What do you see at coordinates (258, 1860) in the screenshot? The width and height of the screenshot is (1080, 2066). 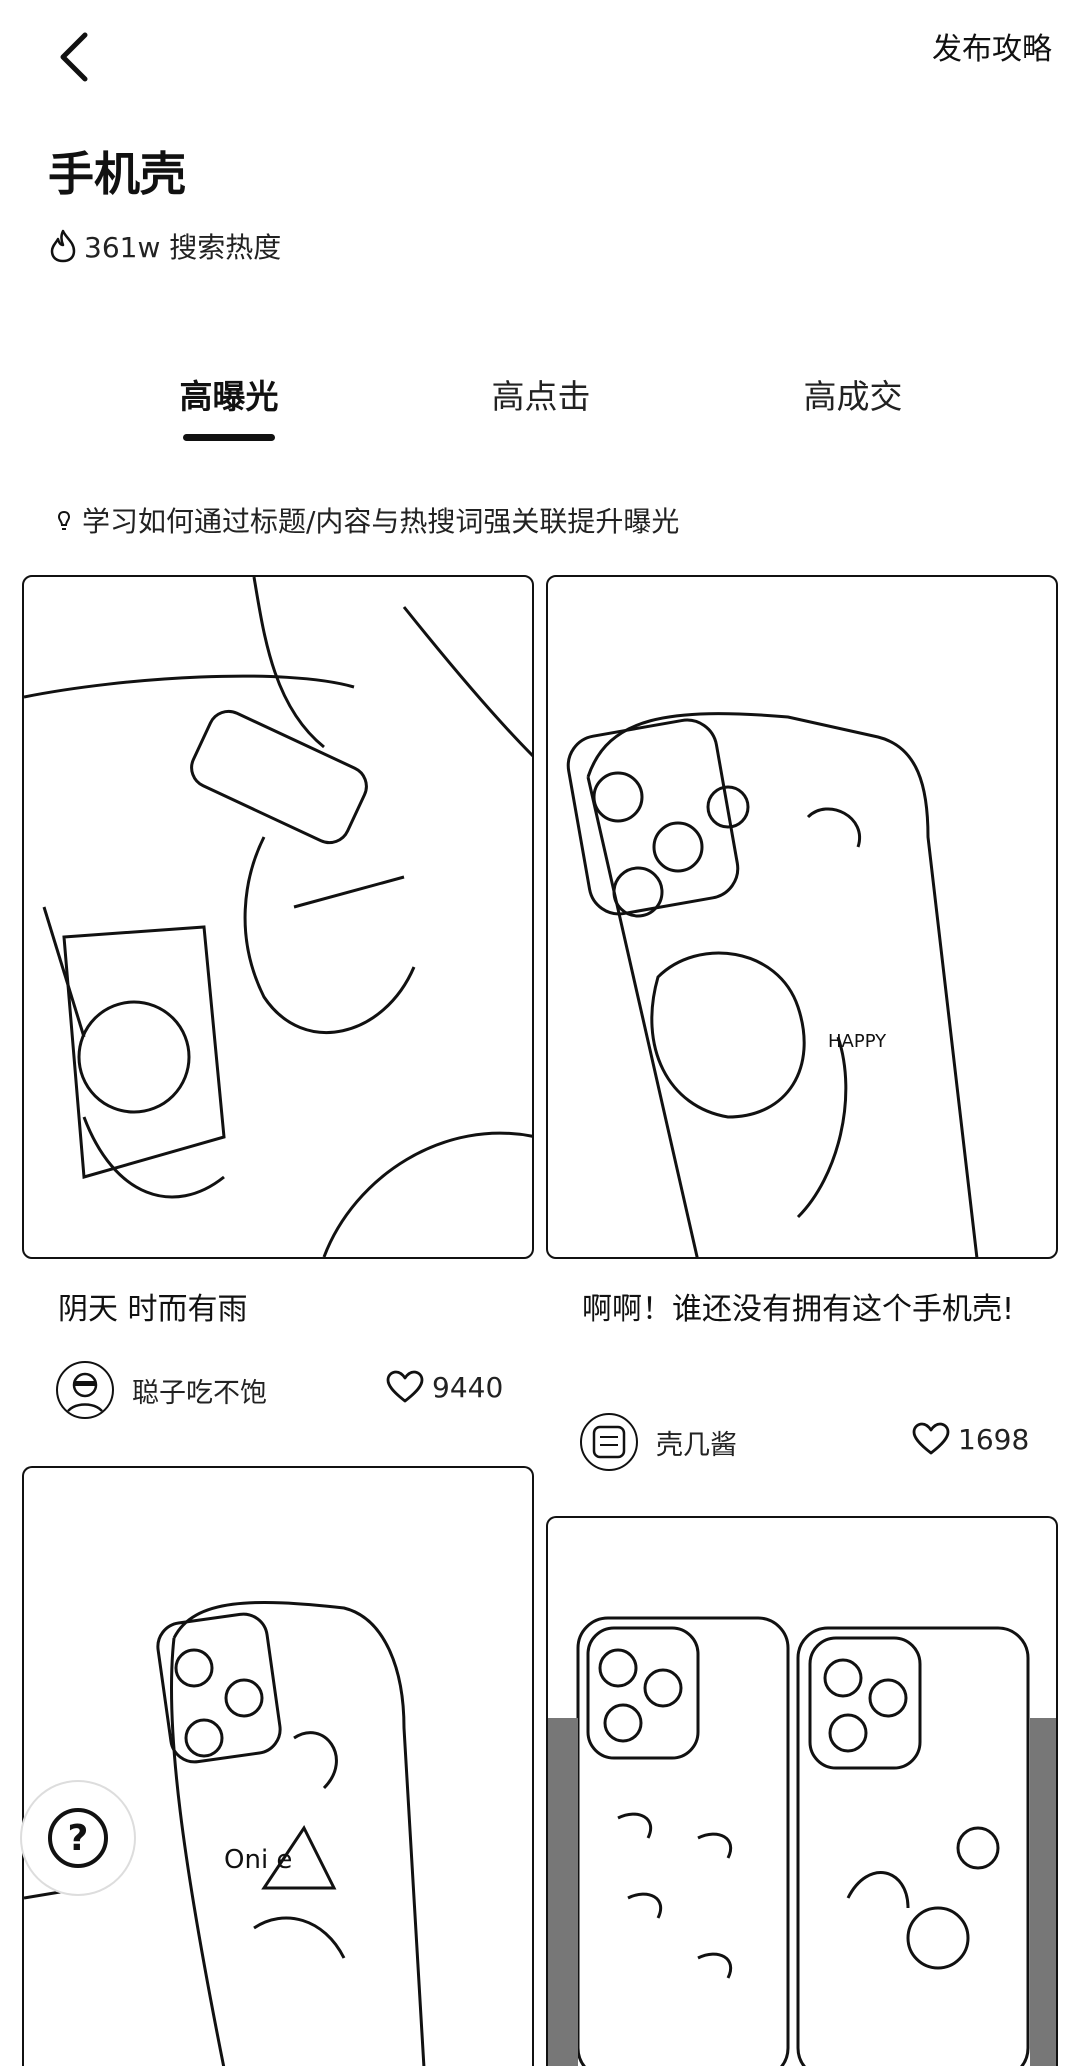 I see `svg-text: Oni e` at bounding box center [258, 1860].